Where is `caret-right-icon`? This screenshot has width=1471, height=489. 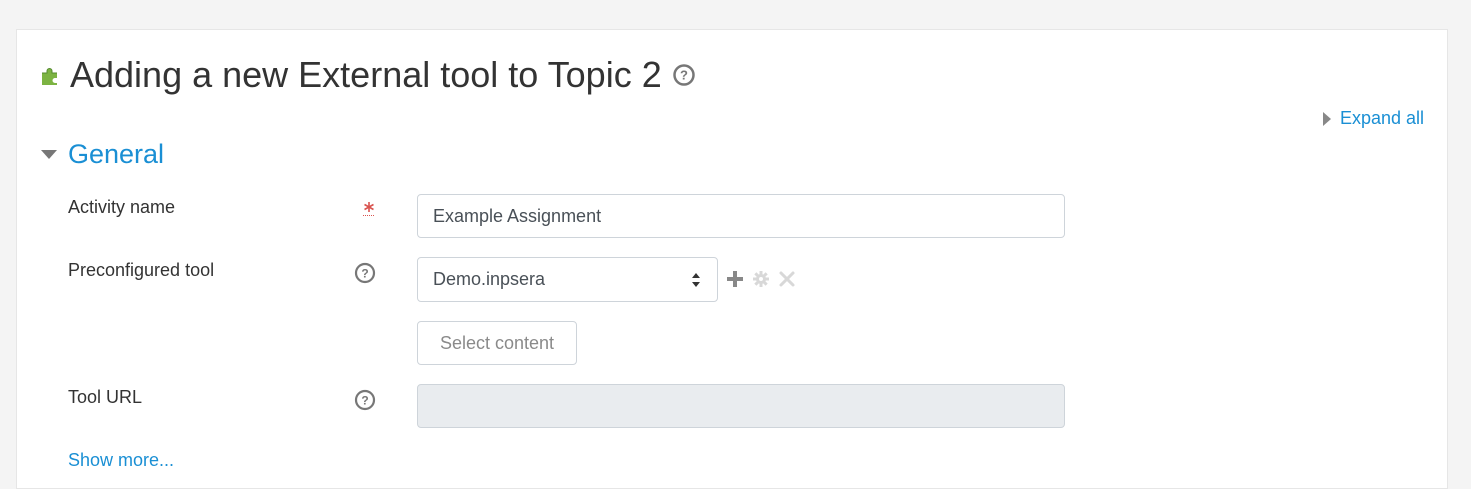
caret-right-icon is located at coordinates (1327, 119).